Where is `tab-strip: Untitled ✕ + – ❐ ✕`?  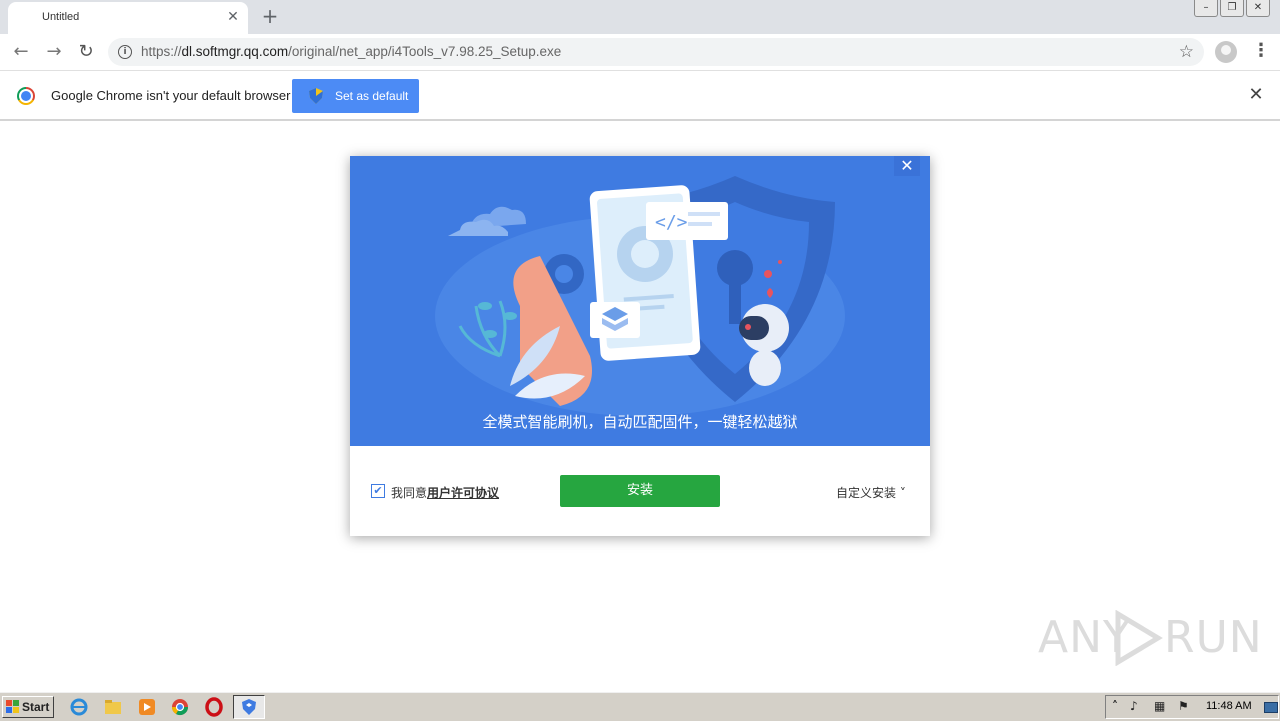
tab-strip: Untitled ✕ + – ❐ ✕ is located at coordinates (640, 17).